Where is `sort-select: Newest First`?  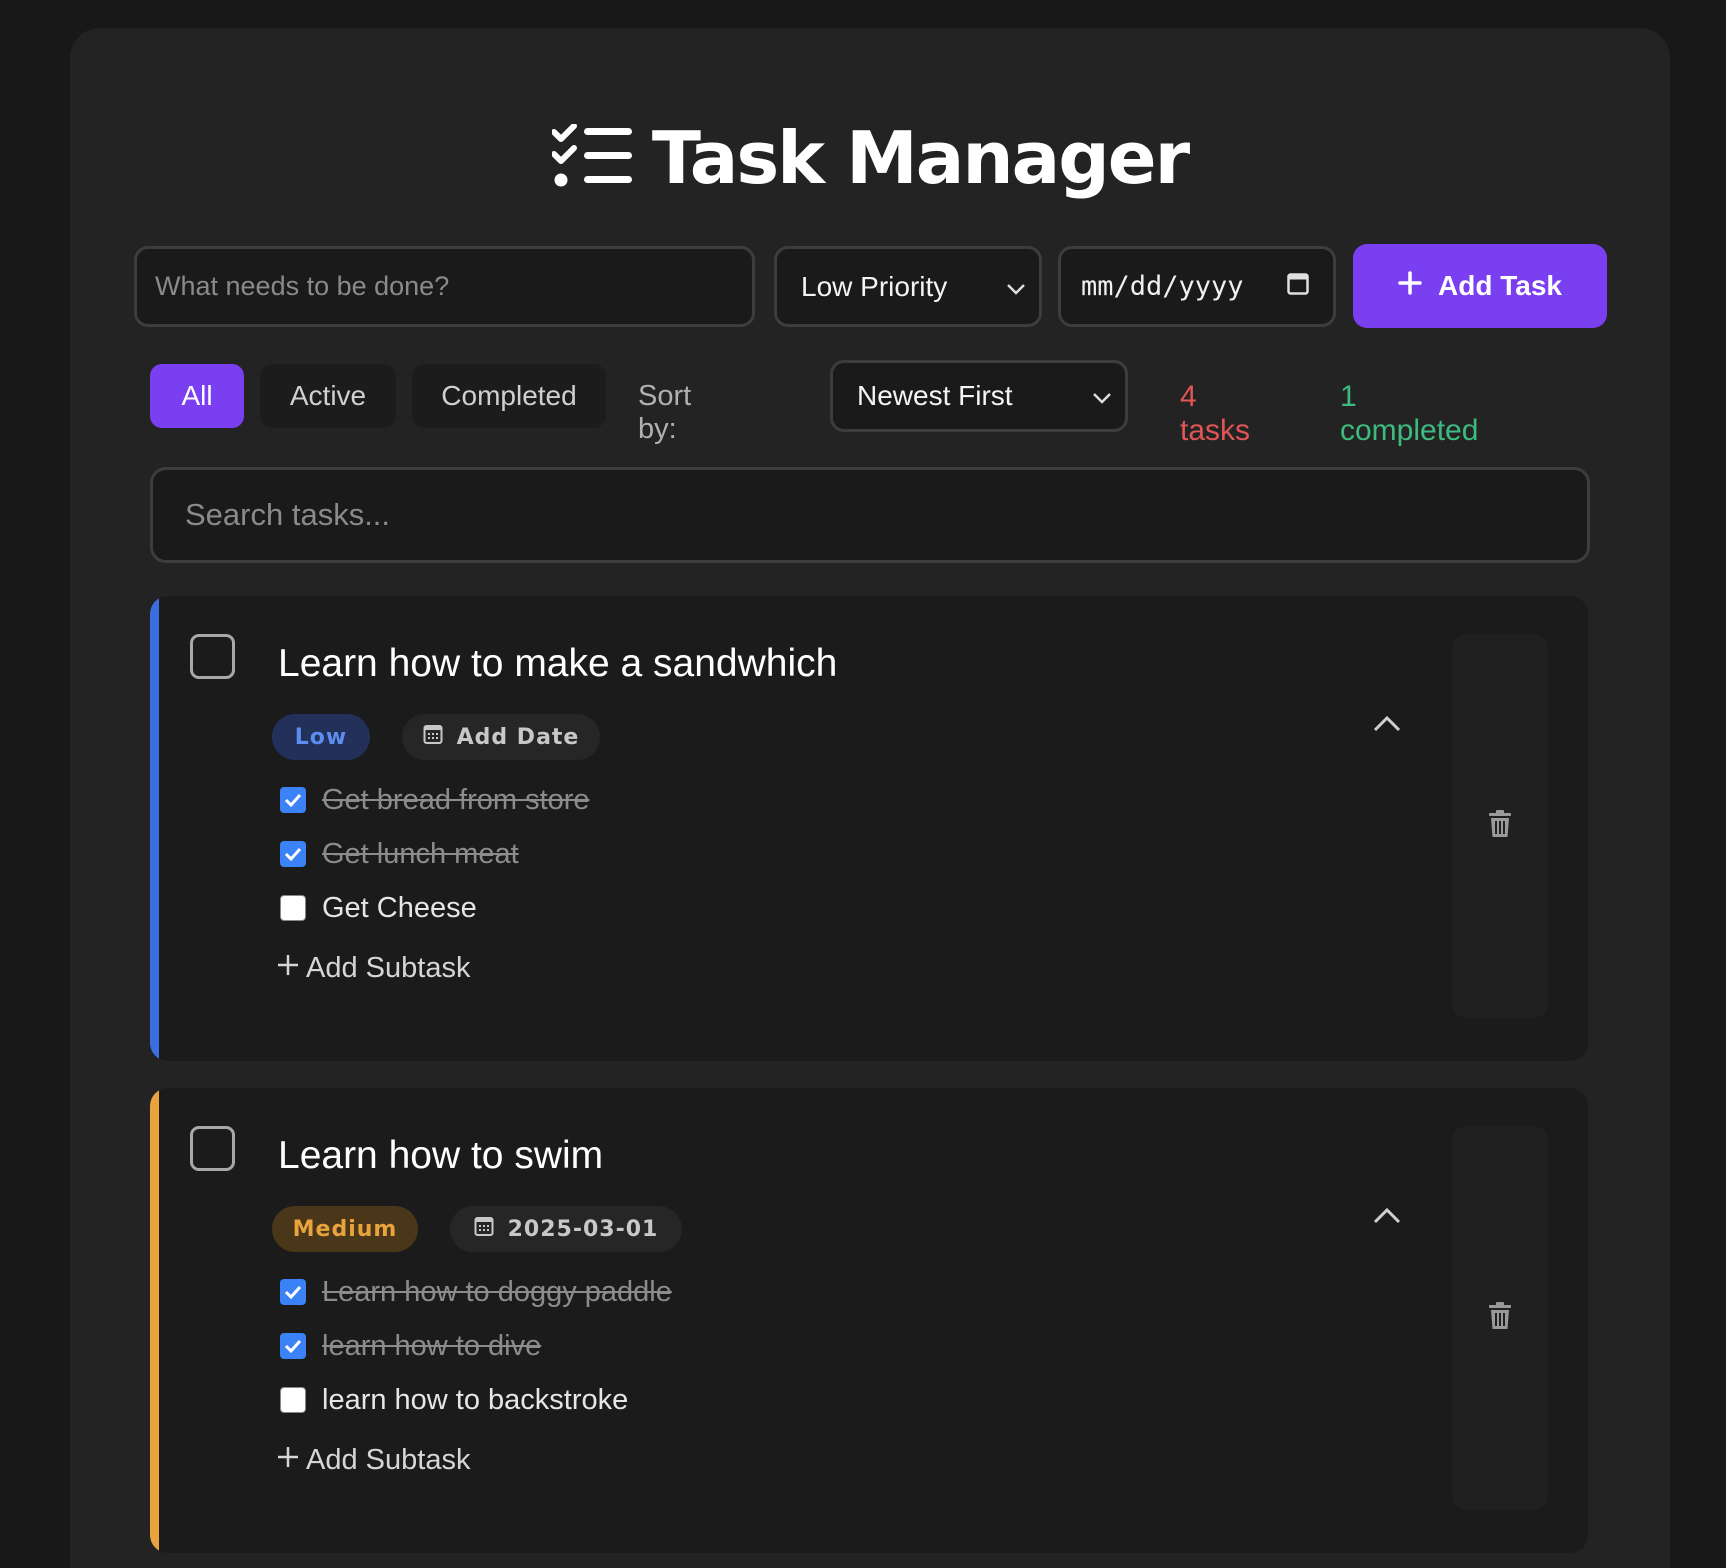 sort-select: Newest First is located at coordinates (979, 396).